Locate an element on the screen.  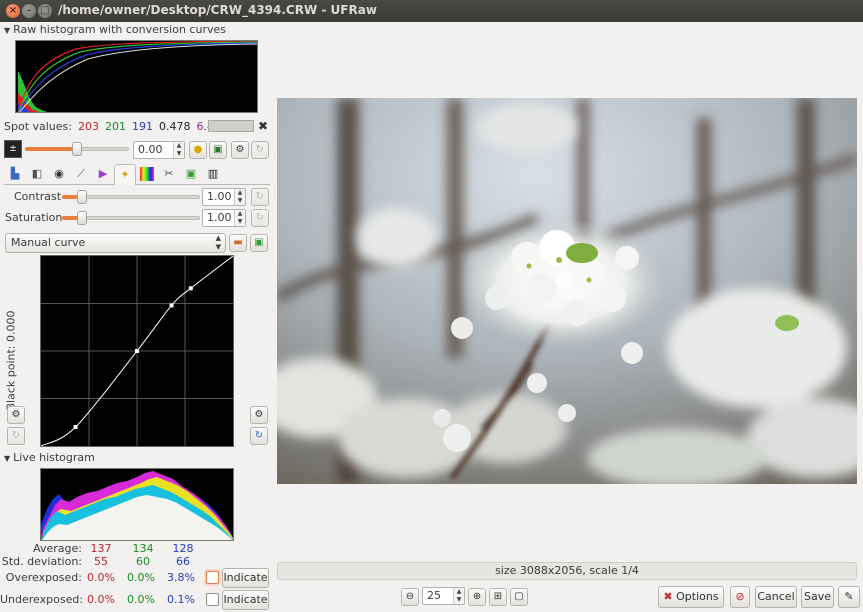
contrast-slider is located at coordinates (131, 197).